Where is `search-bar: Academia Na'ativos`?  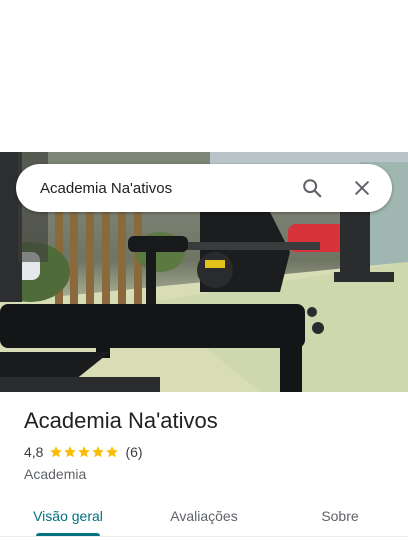
search-bar: Academia Na'ativos is located at coordinates (204, 188).